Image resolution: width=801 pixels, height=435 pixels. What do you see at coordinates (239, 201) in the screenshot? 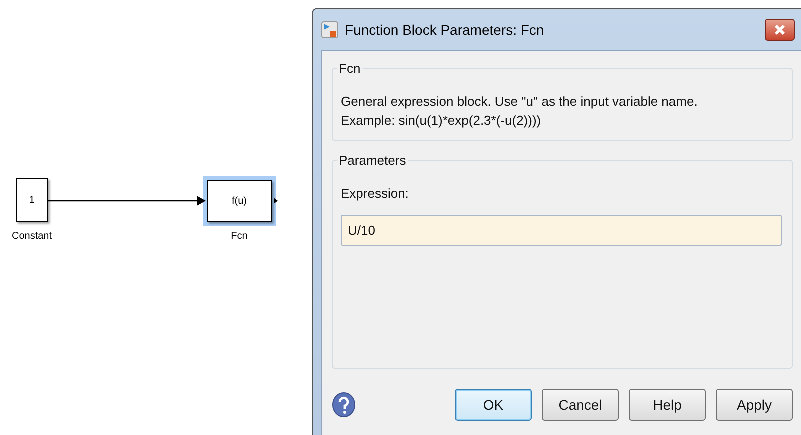
I see `model-block: f(u)` at bounding box center [239, 201].